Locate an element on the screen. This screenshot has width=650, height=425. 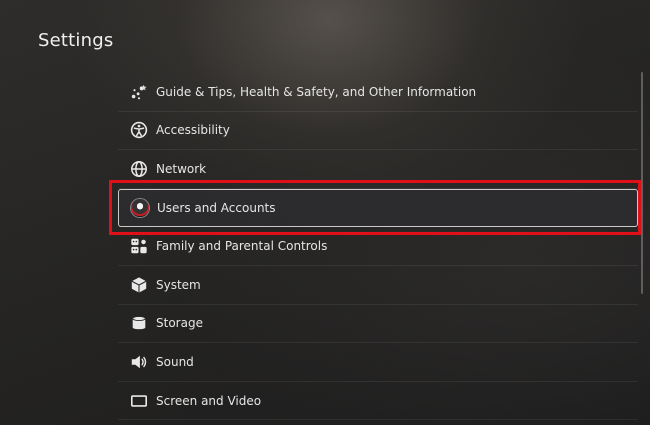
menu-item-network: Network is located at coordinates (378, 169).